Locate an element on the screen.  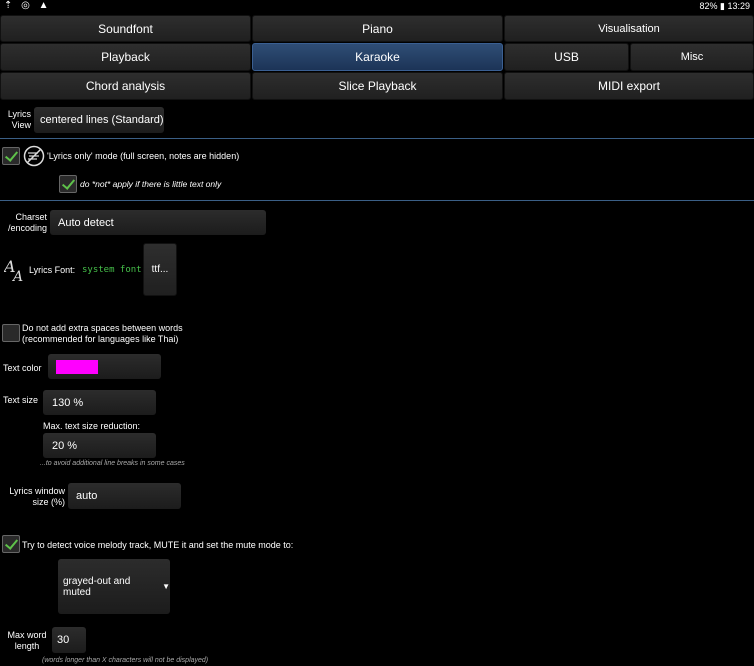
tab-soundfont: Soundfont is located at coordinates (125, 28).